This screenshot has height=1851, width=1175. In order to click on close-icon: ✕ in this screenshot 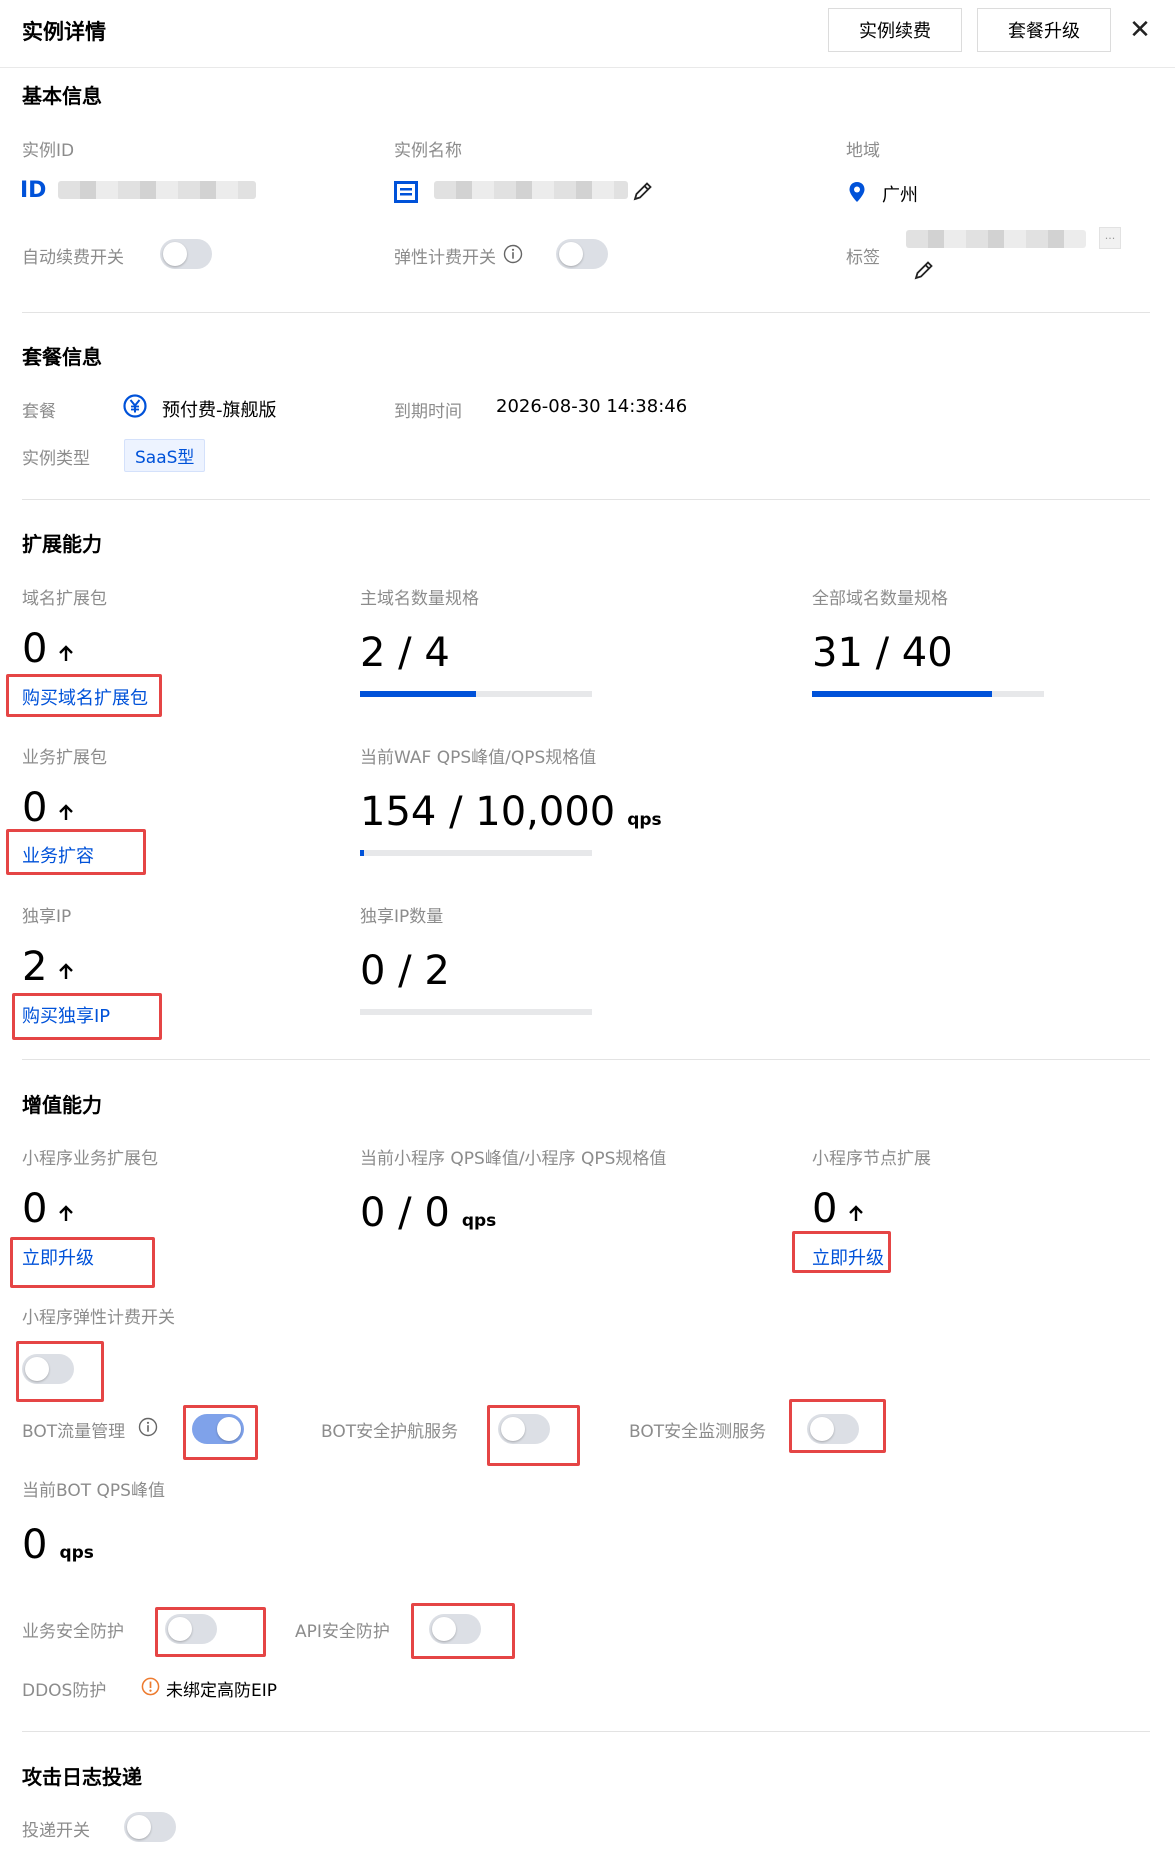, I will do `click(1140, 30)`.